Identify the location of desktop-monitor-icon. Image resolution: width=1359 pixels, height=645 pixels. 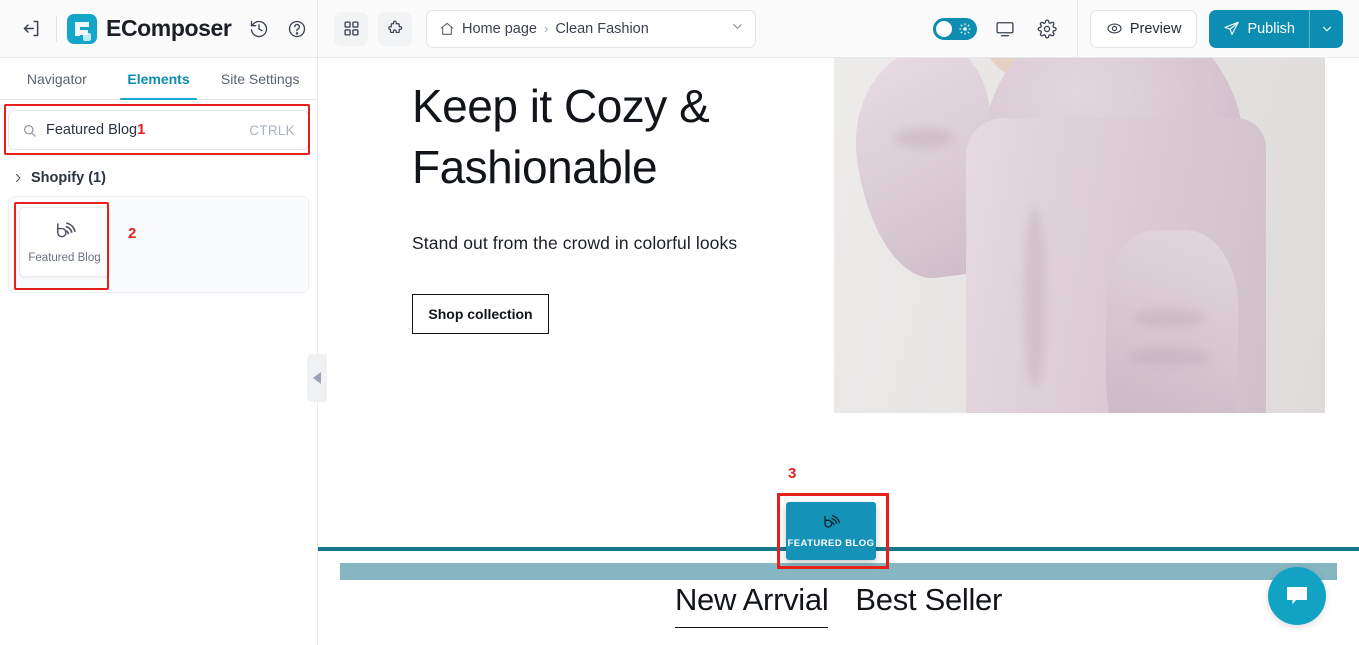
(1005, 29).